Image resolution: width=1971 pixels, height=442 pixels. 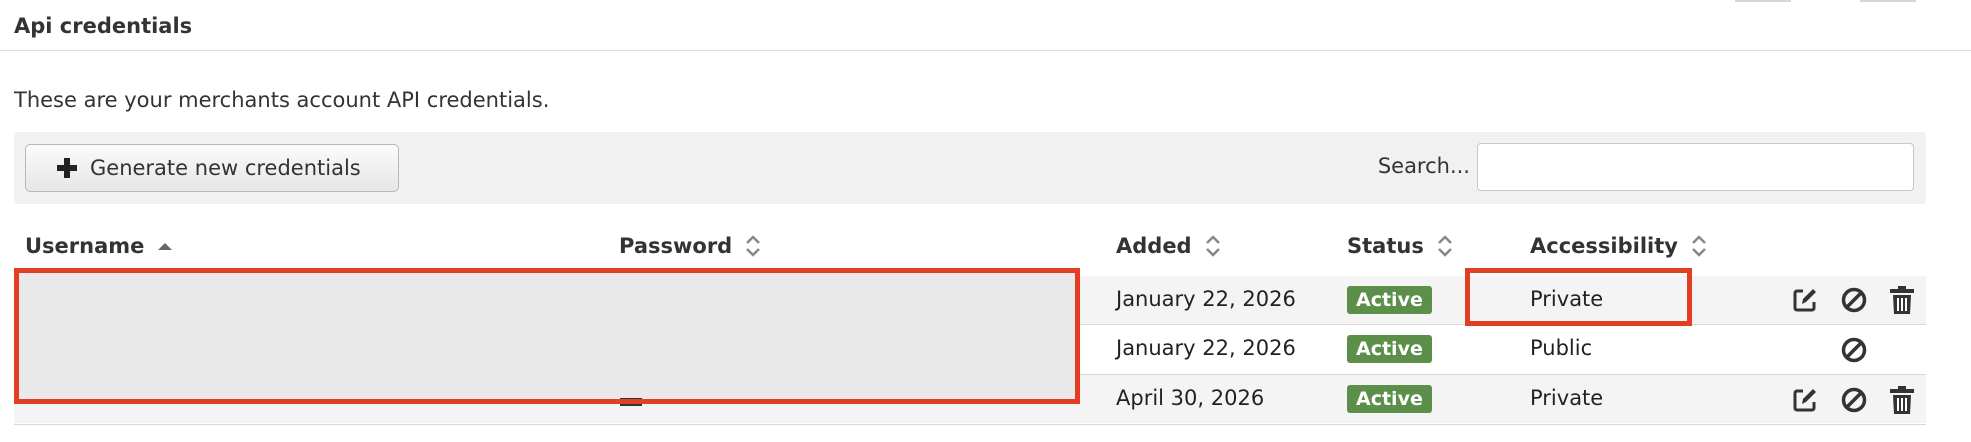 I want to click on accessibility-value: Public, so click(x=1561, y=348).